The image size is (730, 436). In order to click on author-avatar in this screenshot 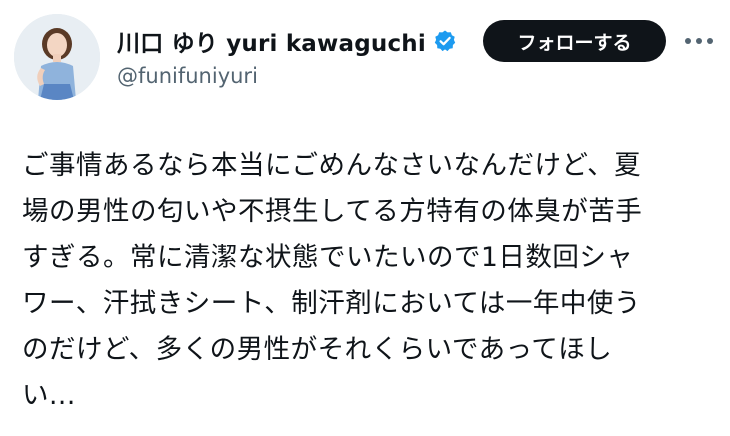, I will do `click(57, 57)`.